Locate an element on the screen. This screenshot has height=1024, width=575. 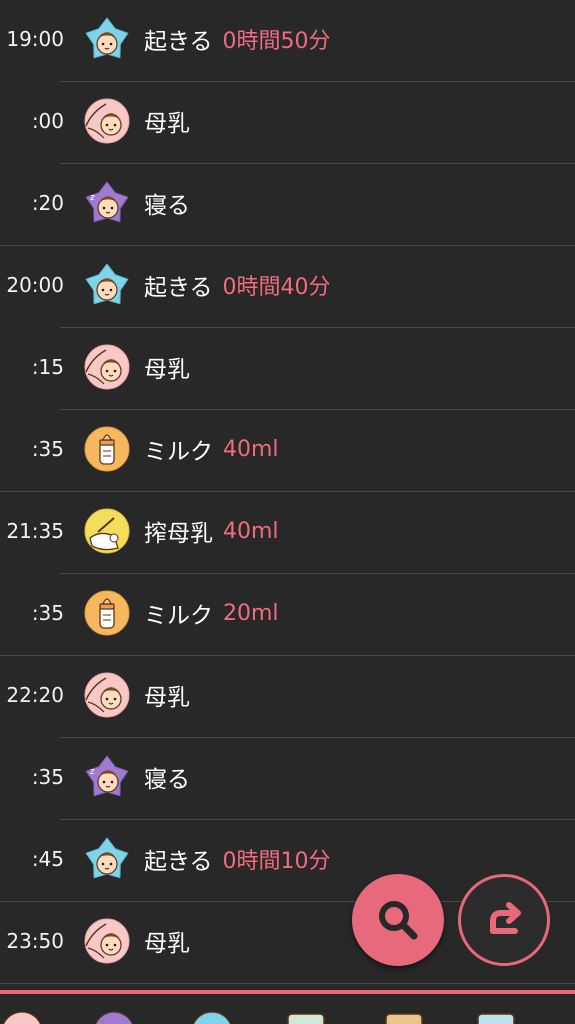
log-row: 20:00 起きる 0時間40分 is located at coordinates (287, 287).